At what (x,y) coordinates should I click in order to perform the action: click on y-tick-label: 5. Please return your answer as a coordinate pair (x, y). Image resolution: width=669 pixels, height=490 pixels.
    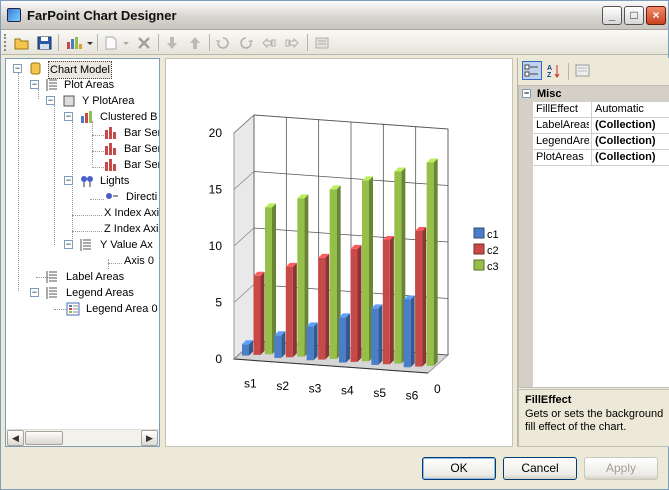
    Looking at the image, I should click on (218, 303).